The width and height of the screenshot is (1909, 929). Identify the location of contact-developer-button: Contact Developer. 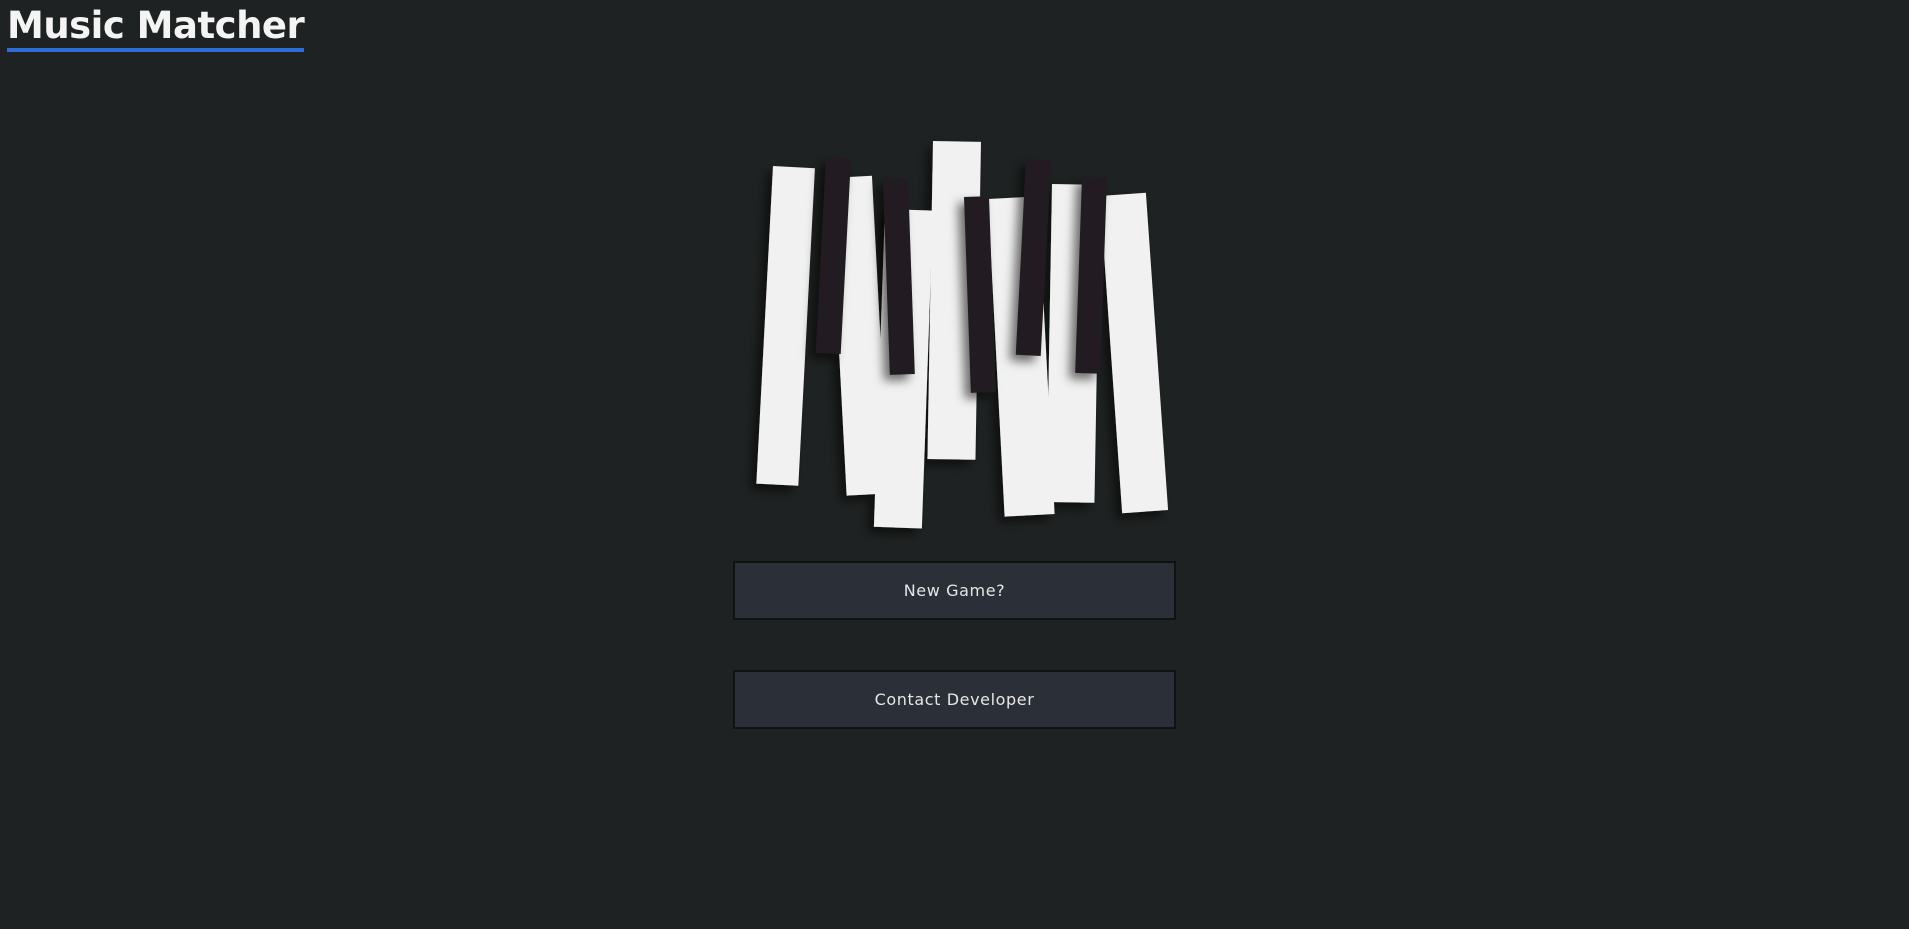
(954, 699).